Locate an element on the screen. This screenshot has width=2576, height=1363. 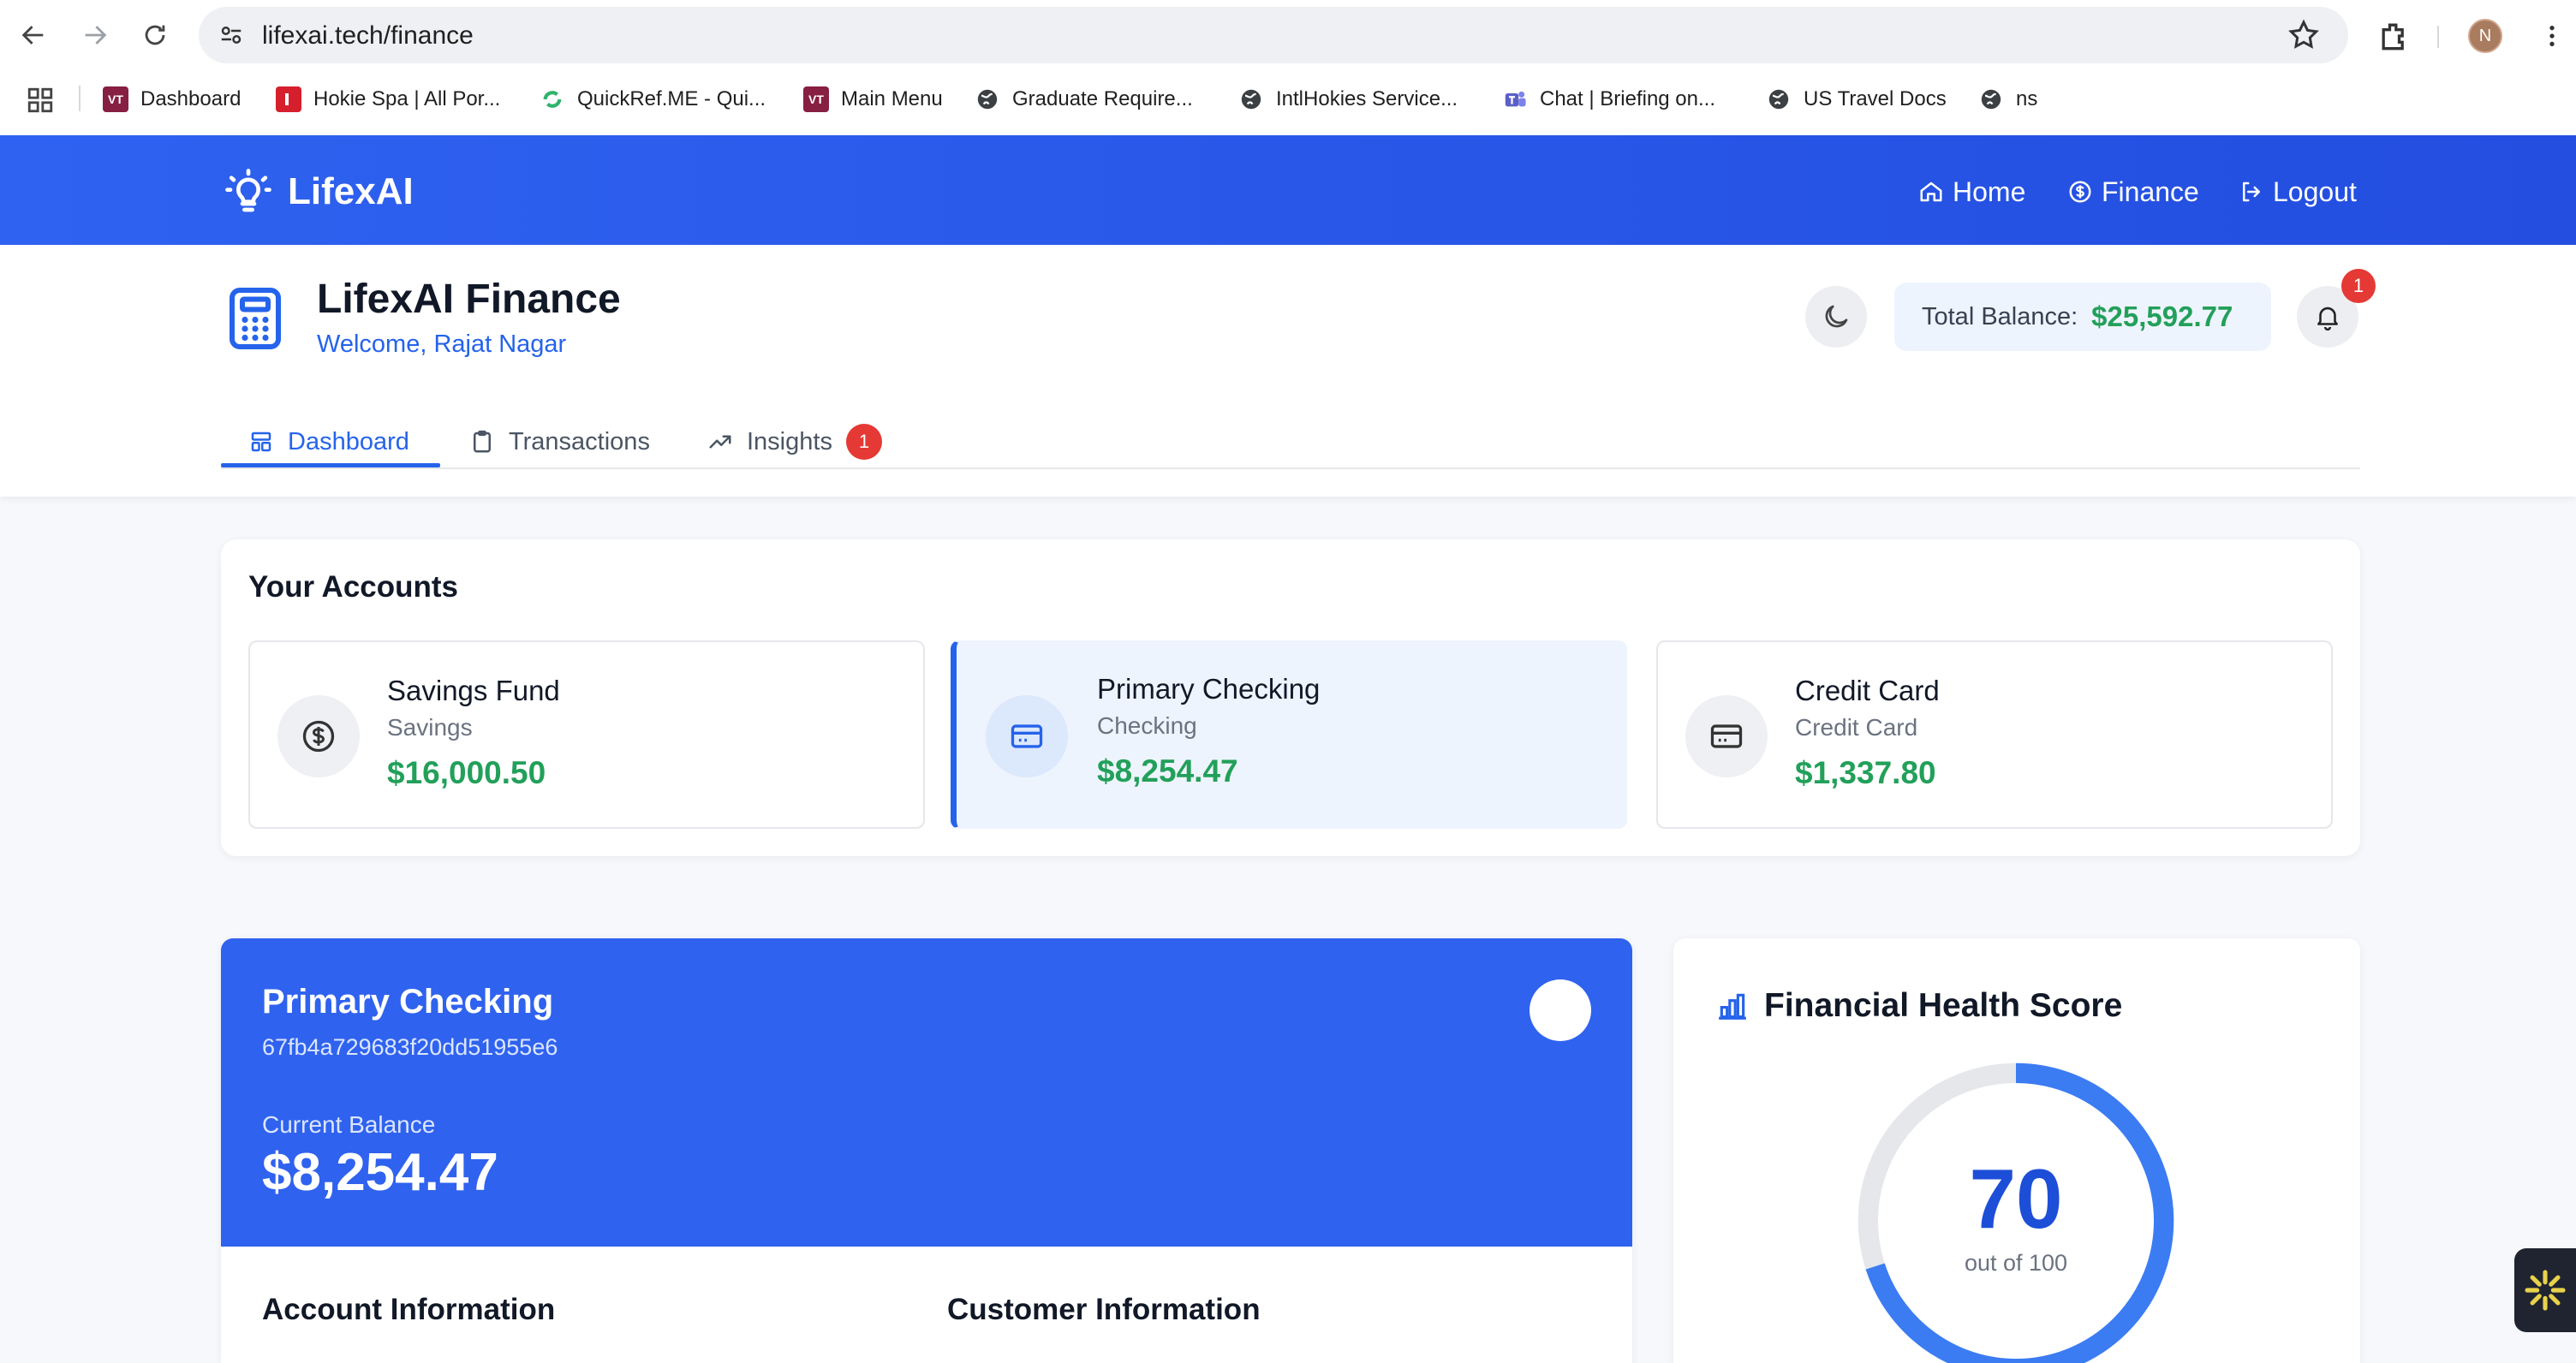
account-card-checking: Primary Checking Checking $8,254.47 is located at coordinates (1289, 734).